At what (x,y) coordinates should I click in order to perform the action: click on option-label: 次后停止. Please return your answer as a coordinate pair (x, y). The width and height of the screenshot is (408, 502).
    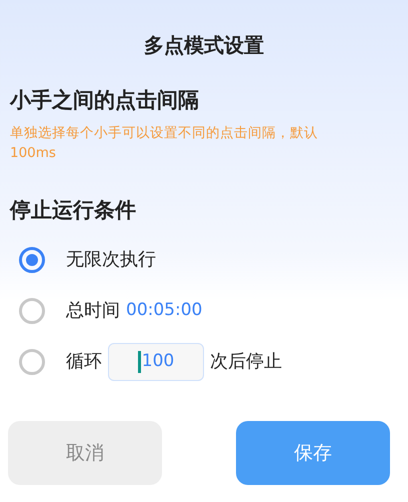
    Looking at the image, I should click on (246, 362).